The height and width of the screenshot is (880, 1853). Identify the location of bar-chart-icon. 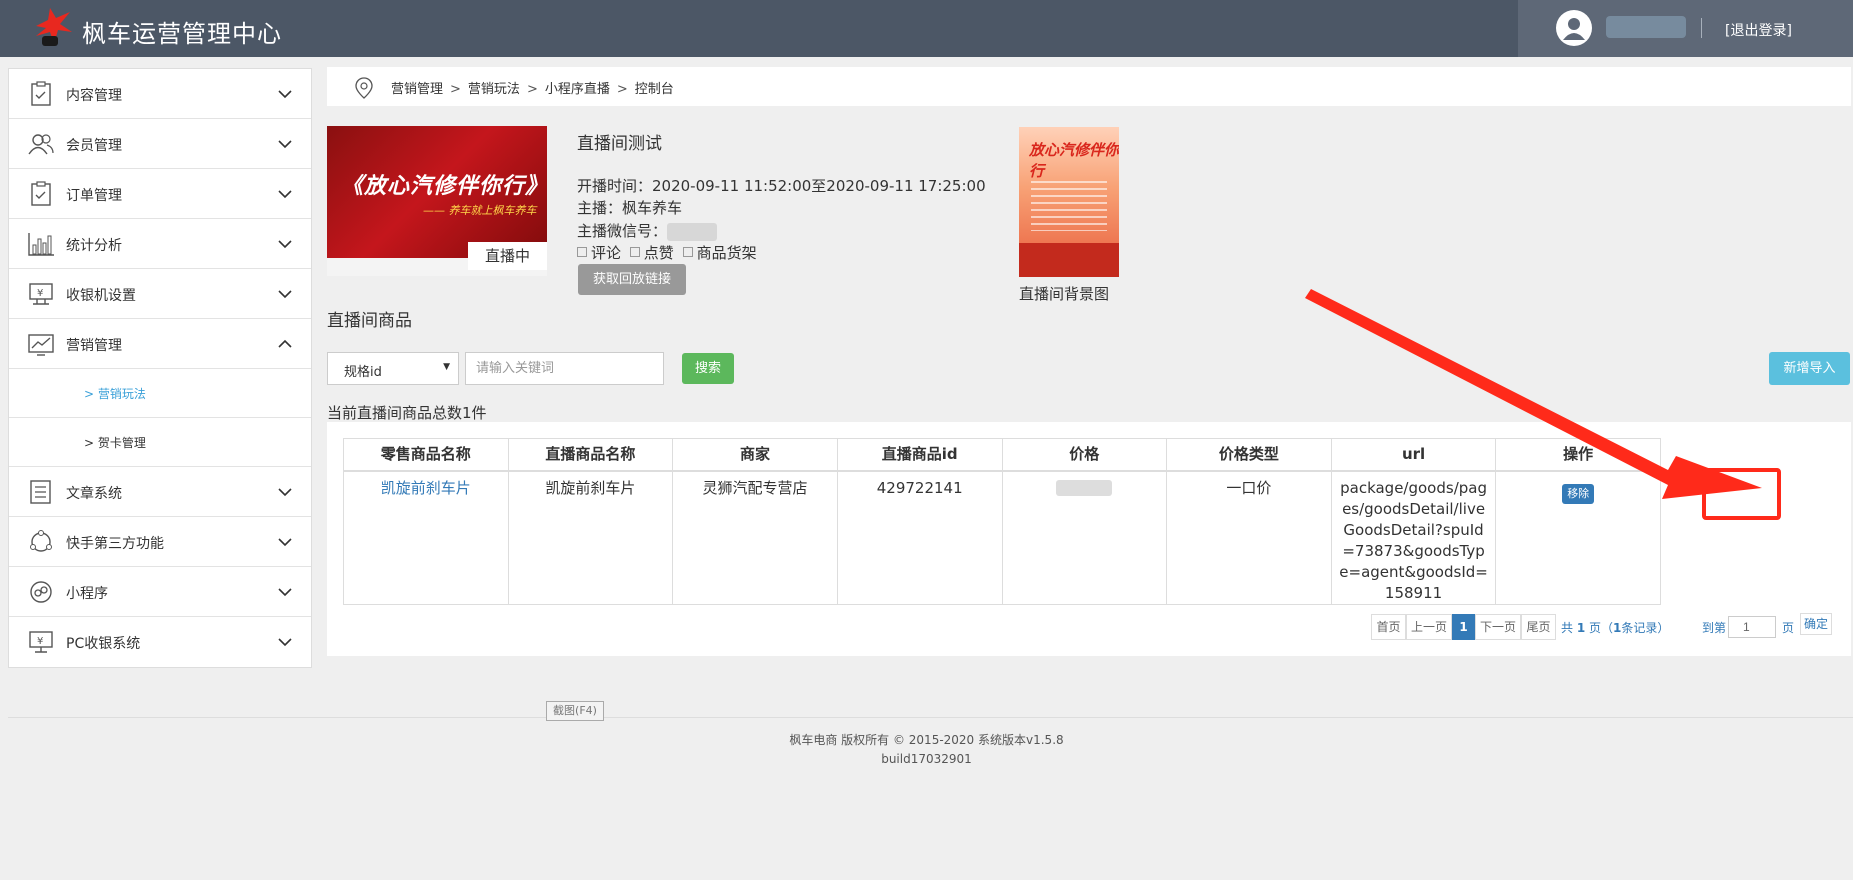
(41, 244).